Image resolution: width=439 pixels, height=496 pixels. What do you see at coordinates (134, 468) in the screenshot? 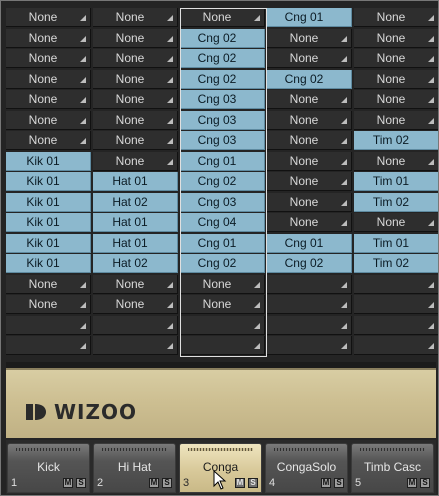
I see `track-tab: Hi Hat 2 M S` at bounding box center [134, 468].